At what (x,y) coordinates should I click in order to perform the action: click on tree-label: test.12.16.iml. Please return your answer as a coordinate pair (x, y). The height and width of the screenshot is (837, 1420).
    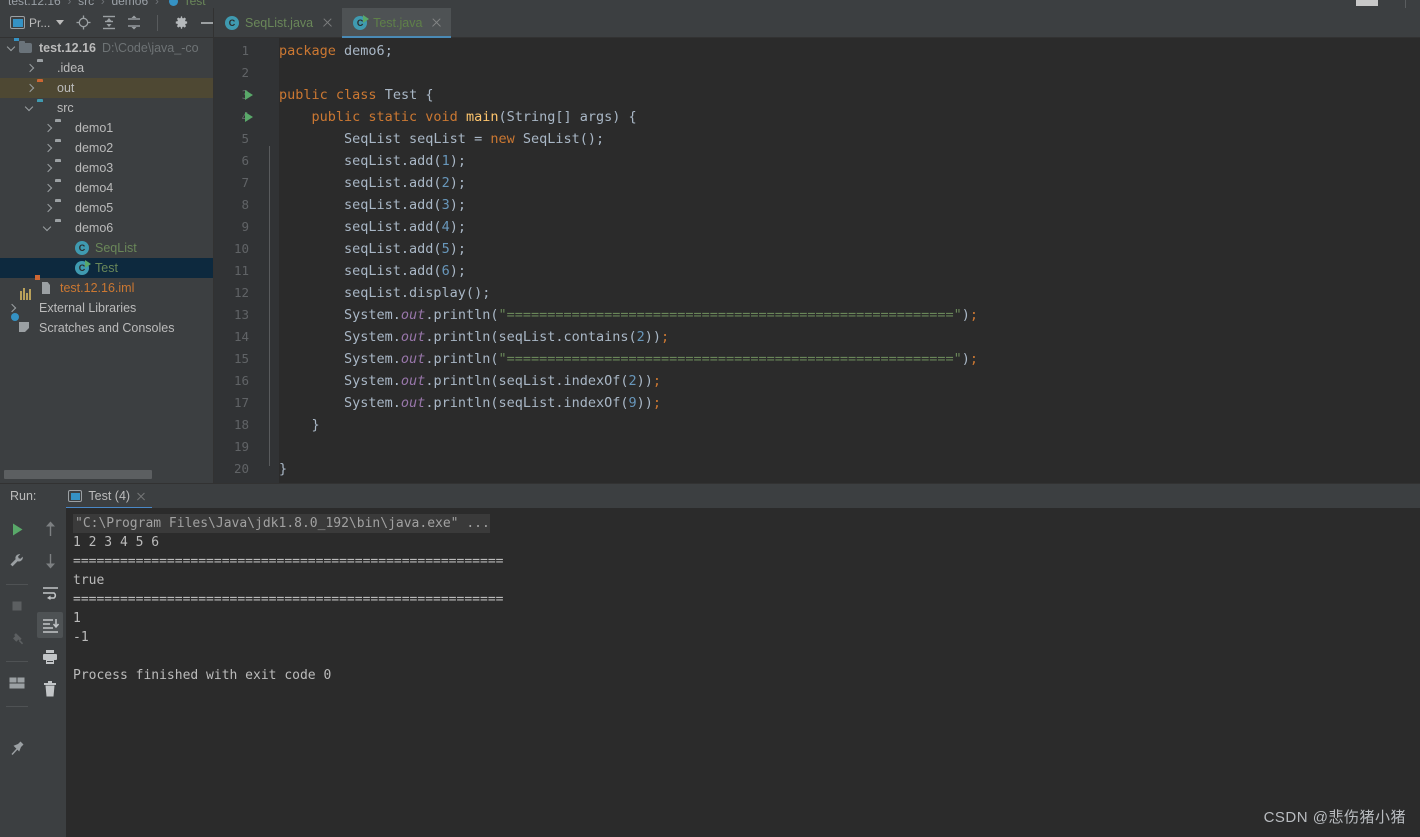
    Looking at the image, I should click on (97, 288).